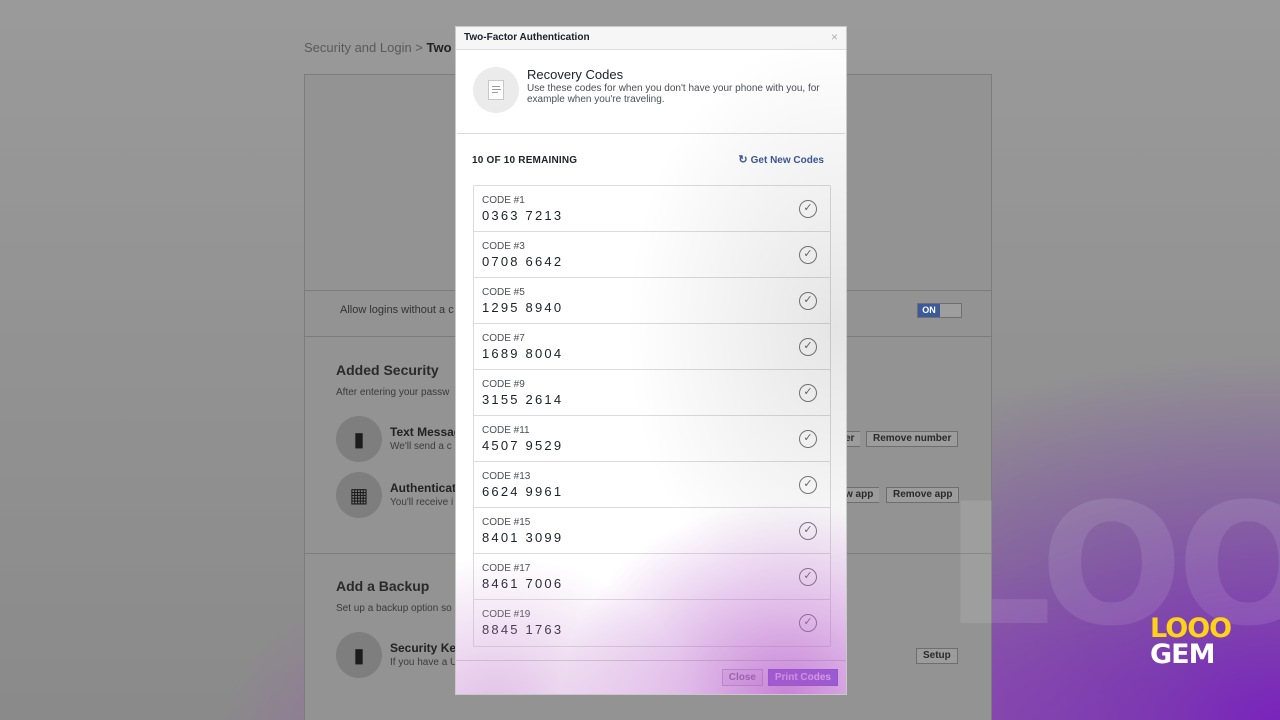 This screenshot has width=1280, height=720. I want to click on code-value: 8845 1763, so click(523, 629).